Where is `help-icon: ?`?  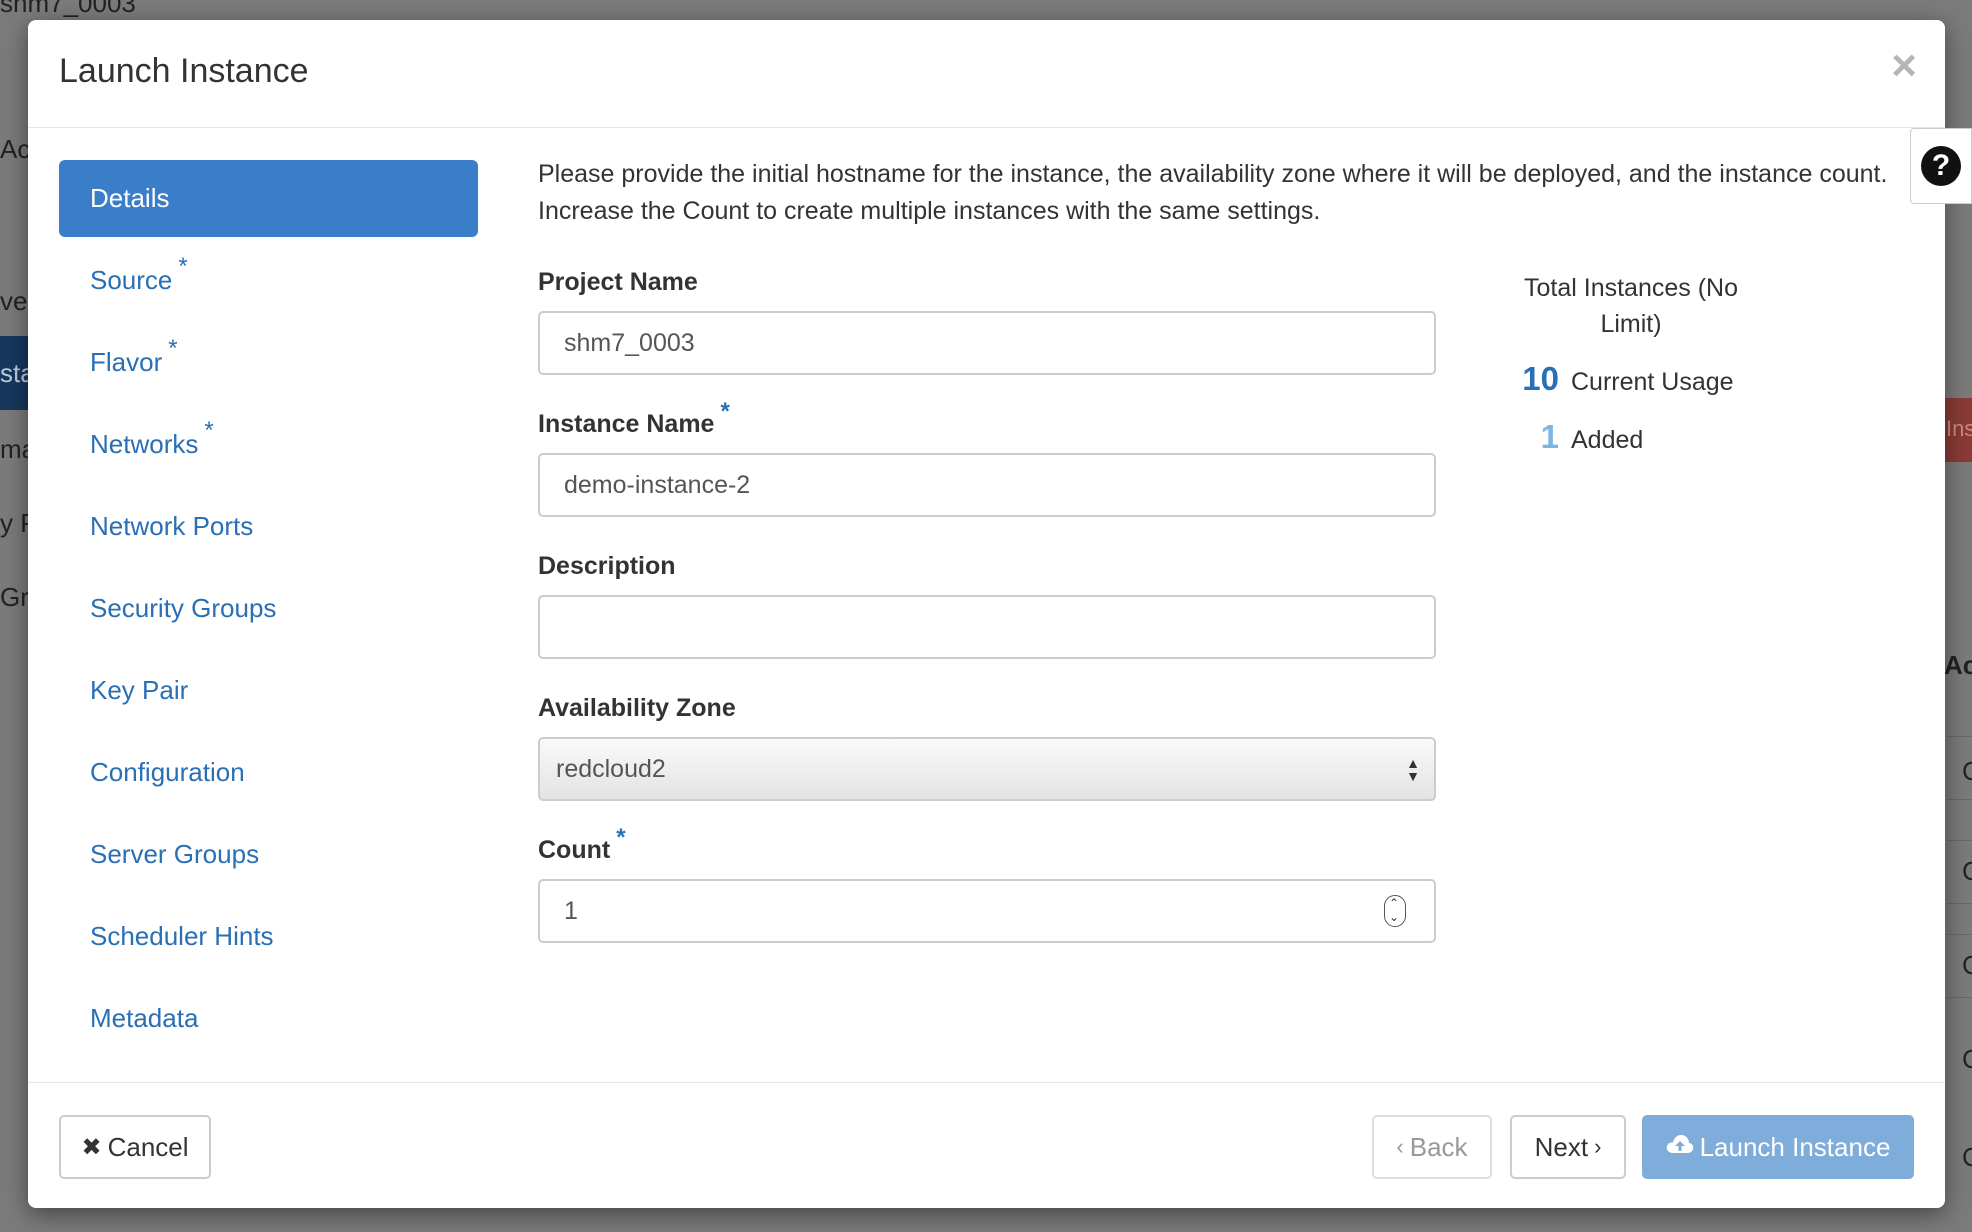
help-icon: ? is located at coordinates (1941, 166).